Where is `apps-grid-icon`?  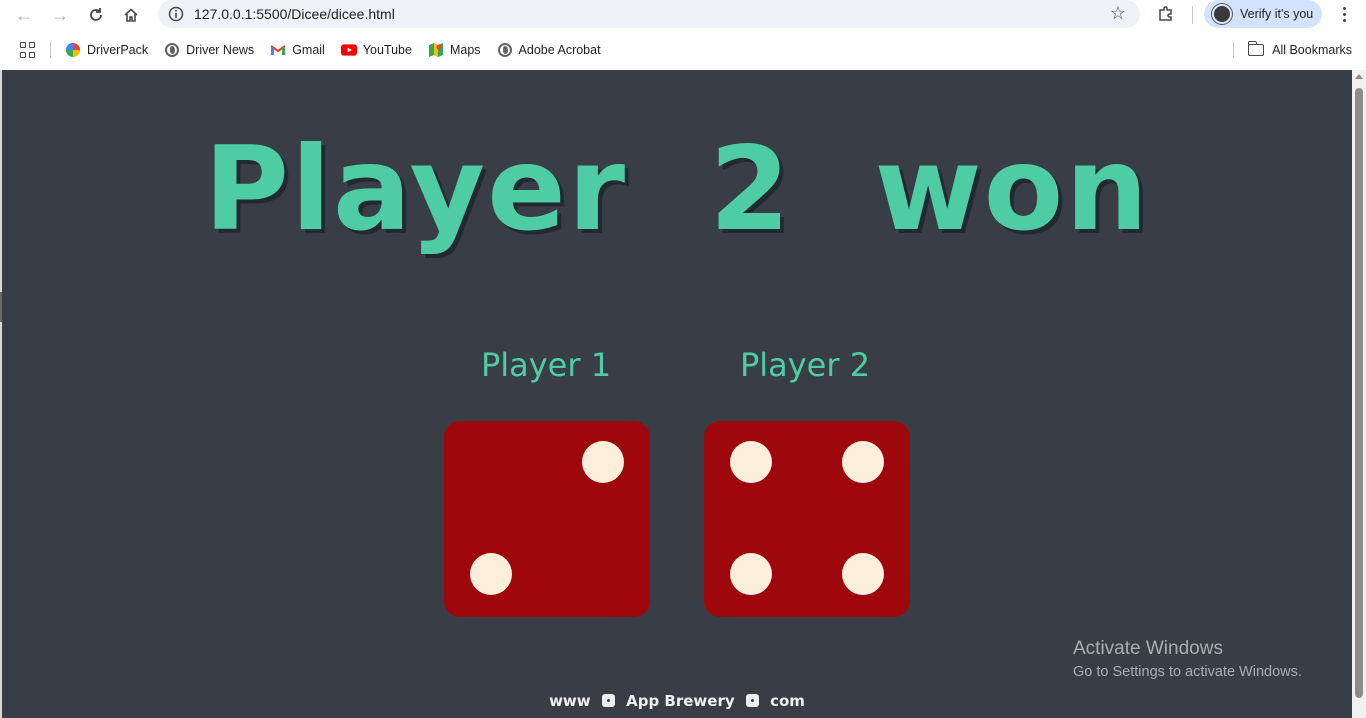
apps-grid-icon is located at coordinates (28, 50).